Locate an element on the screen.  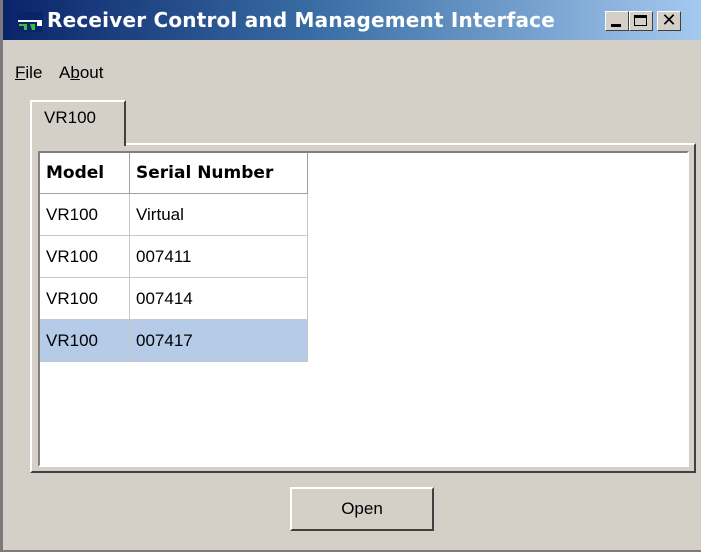
open-button: Open is located at coordinates (362, 509).